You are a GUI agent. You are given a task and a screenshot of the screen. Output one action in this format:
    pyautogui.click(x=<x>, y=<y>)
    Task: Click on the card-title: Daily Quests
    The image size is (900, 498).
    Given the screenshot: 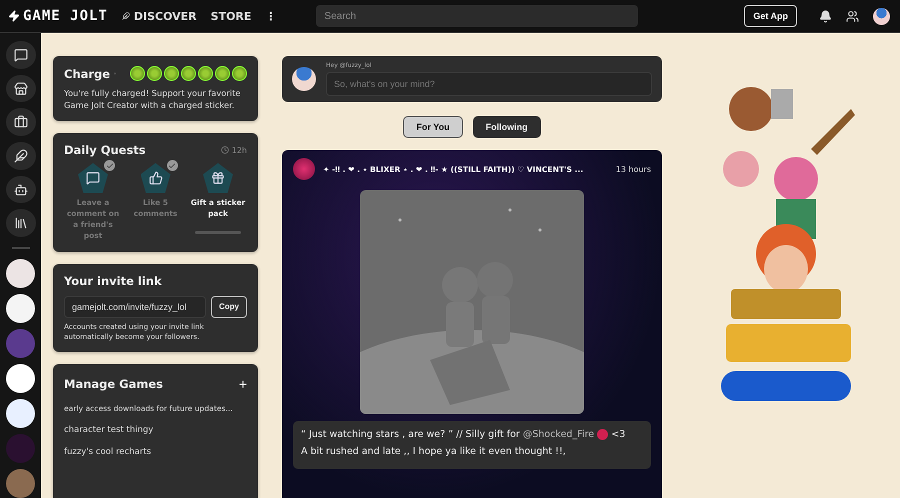 What is the action you would take?
    pyautogui.click(x=105, y=150)
    